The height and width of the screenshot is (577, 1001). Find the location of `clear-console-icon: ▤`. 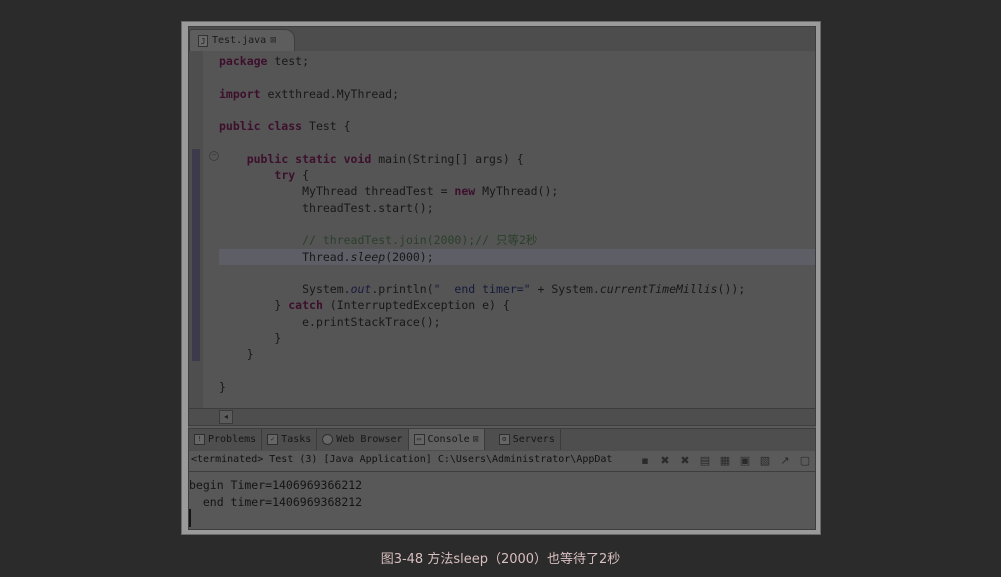

clear-console-icon: ▤ is located at coordinates (705, 461).